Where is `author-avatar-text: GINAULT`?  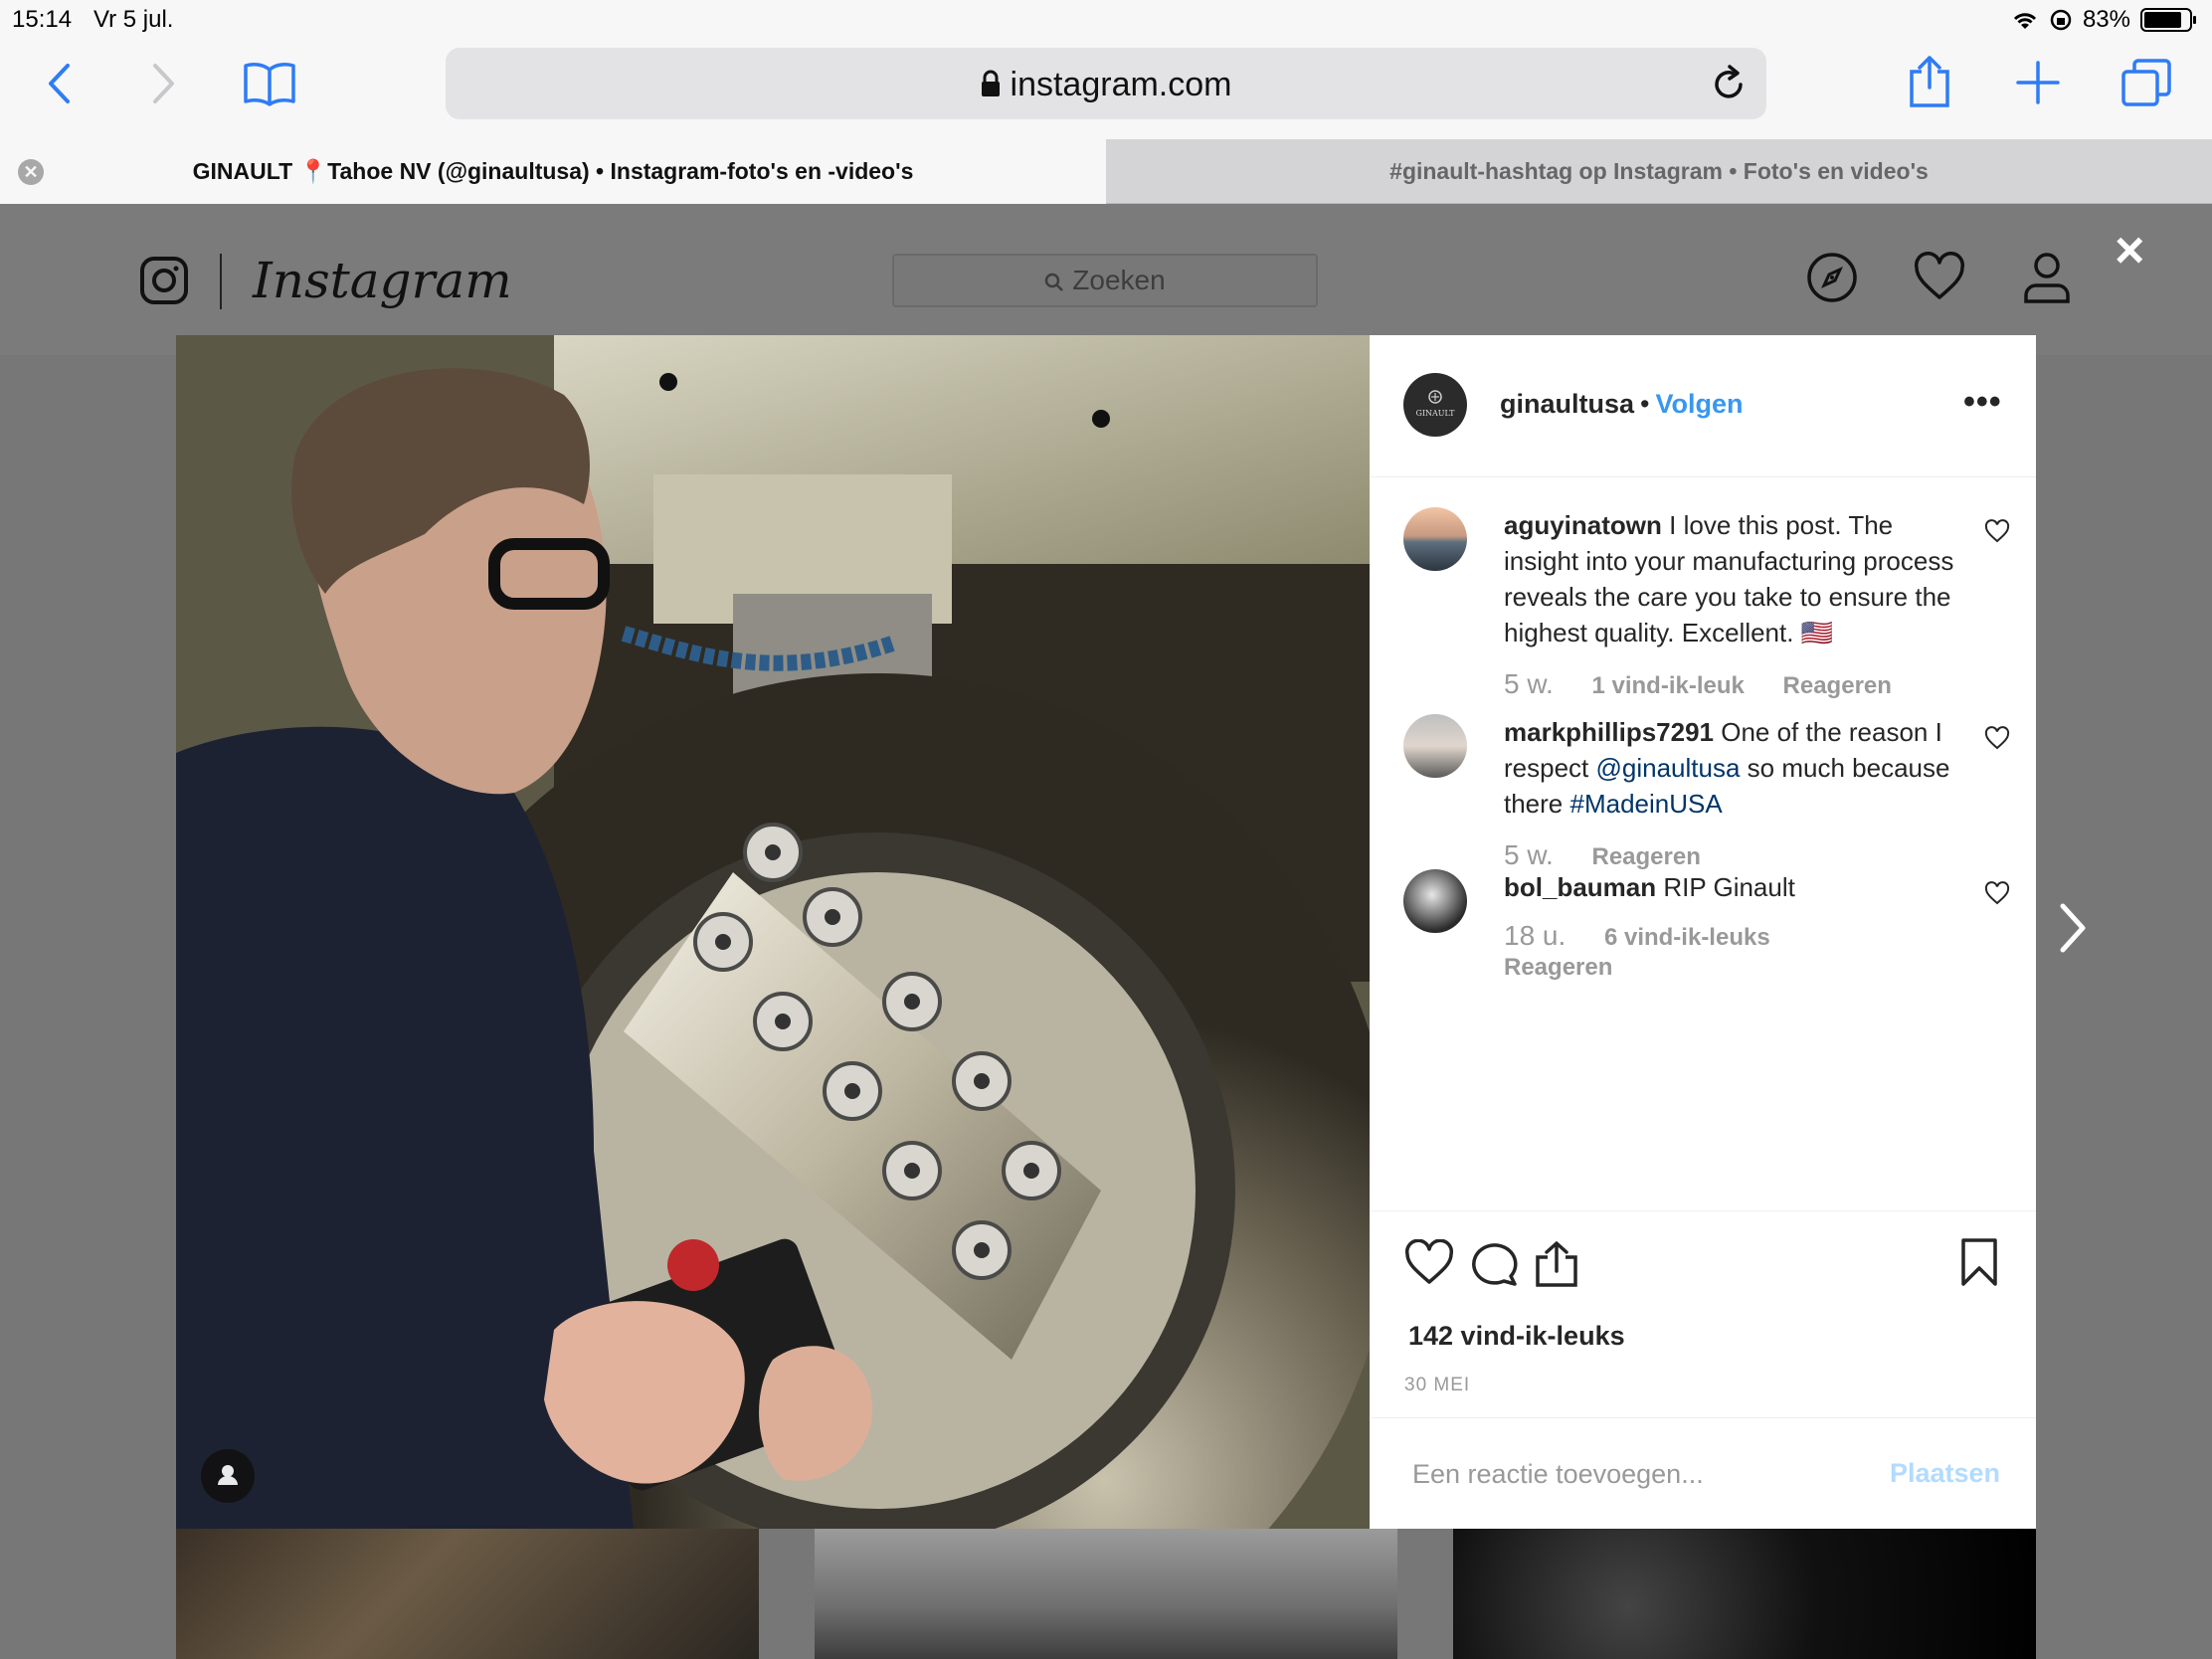 author-avatar-text: GINAULT is located at coordinates (1435, 413).